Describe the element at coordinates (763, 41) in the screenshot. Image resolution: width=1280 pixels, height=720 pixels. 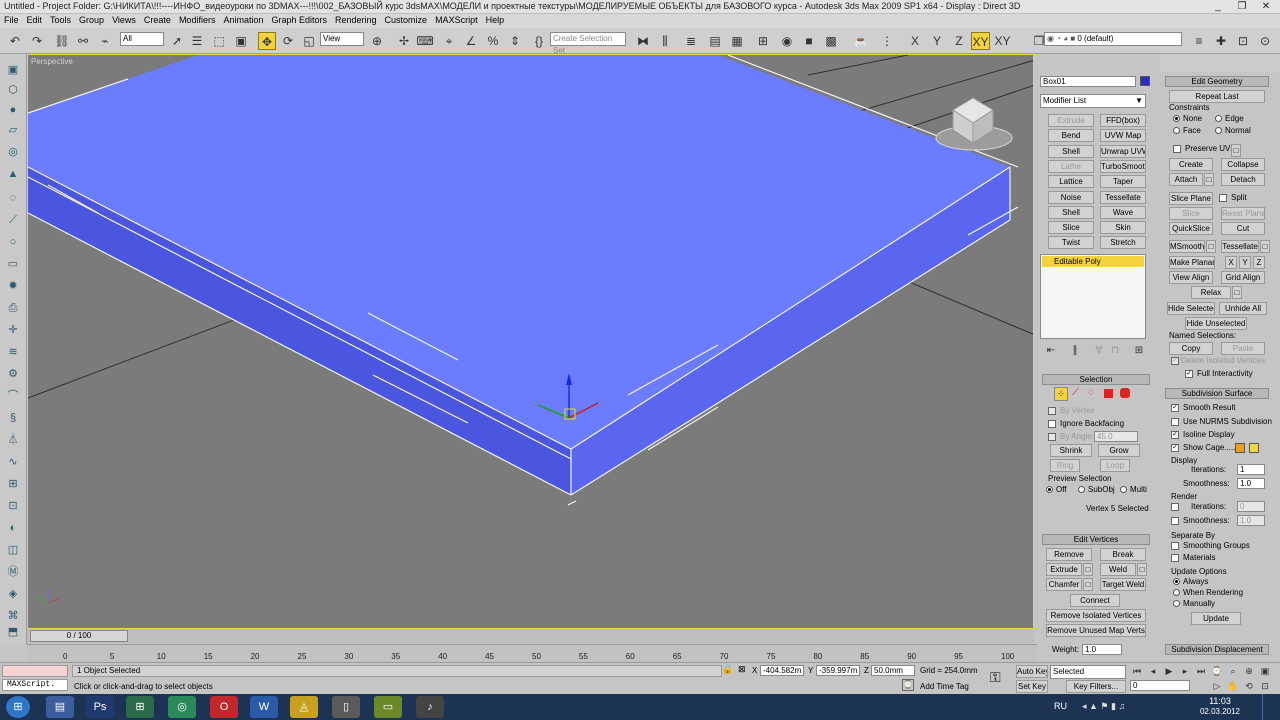
I see `schematic-view-icon: ⊞` at that location.